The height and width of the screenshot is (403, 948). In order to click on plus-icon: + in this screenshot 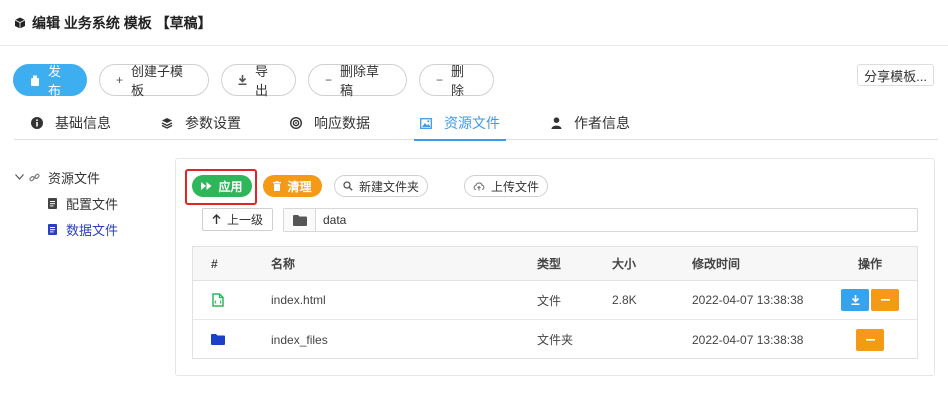, I will do `click(120, 80)`.